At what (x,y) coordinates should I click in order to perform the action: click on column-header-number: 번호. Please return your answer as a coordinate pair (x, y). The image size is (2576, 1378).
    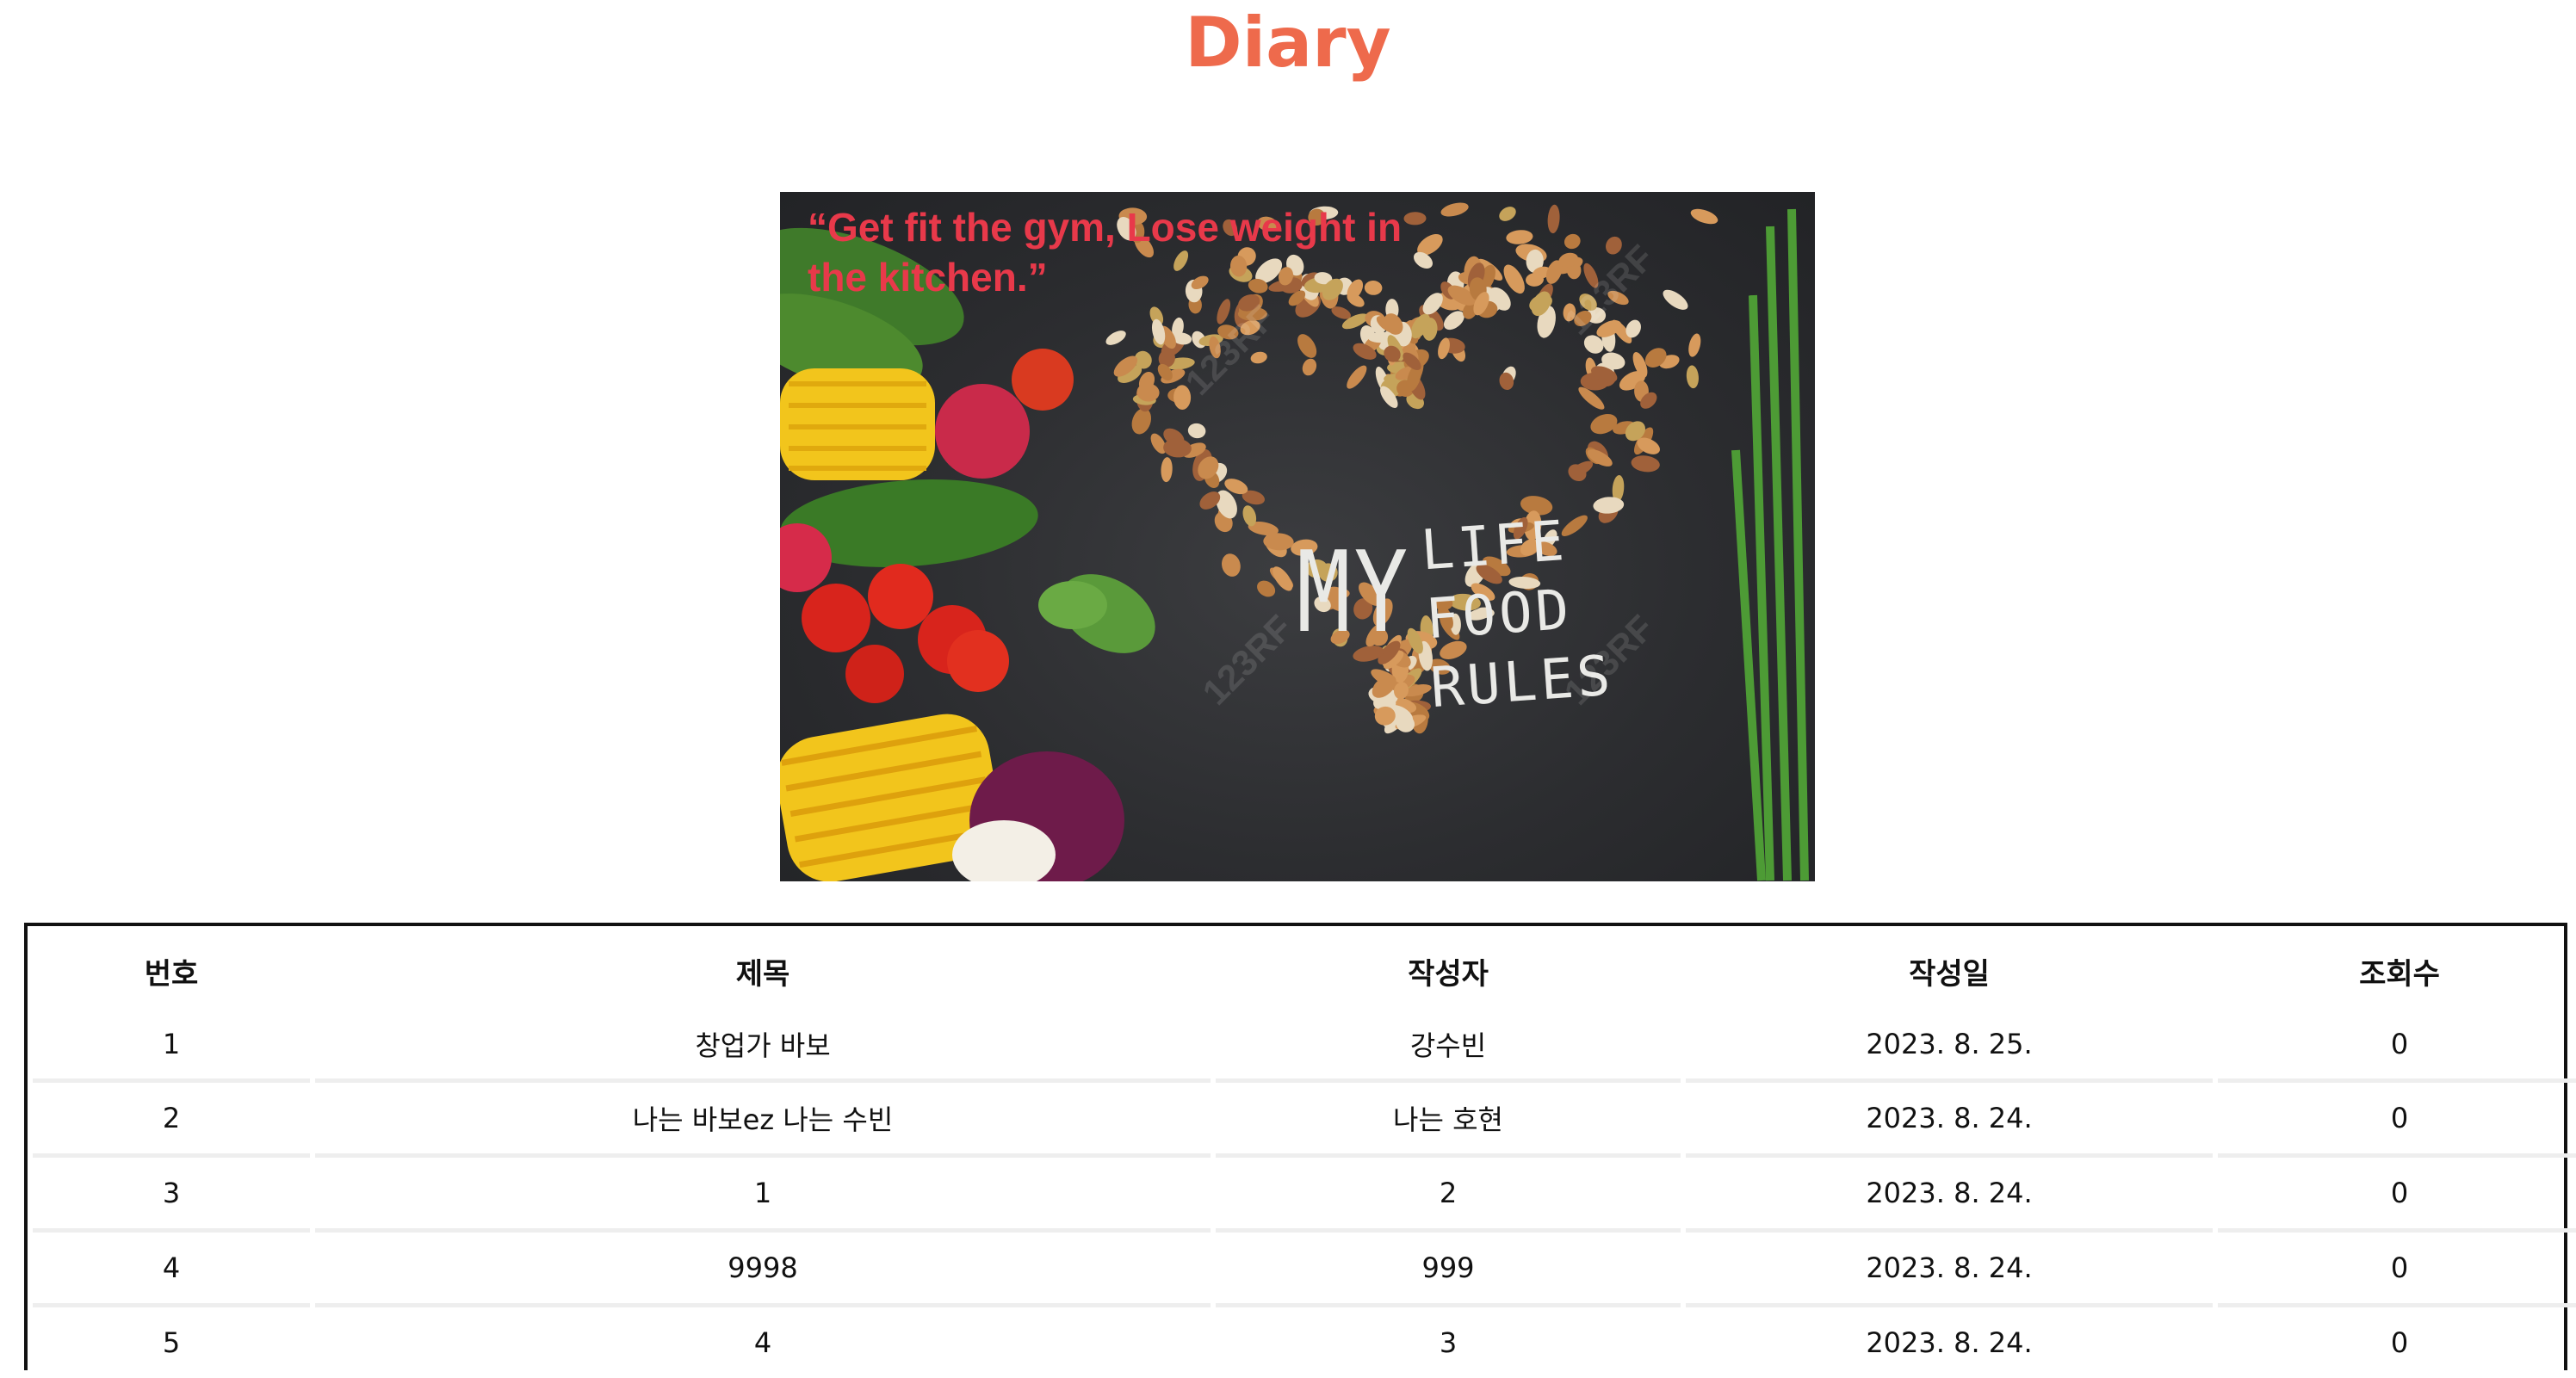
    Looking at the image, I should click on (172, 974).